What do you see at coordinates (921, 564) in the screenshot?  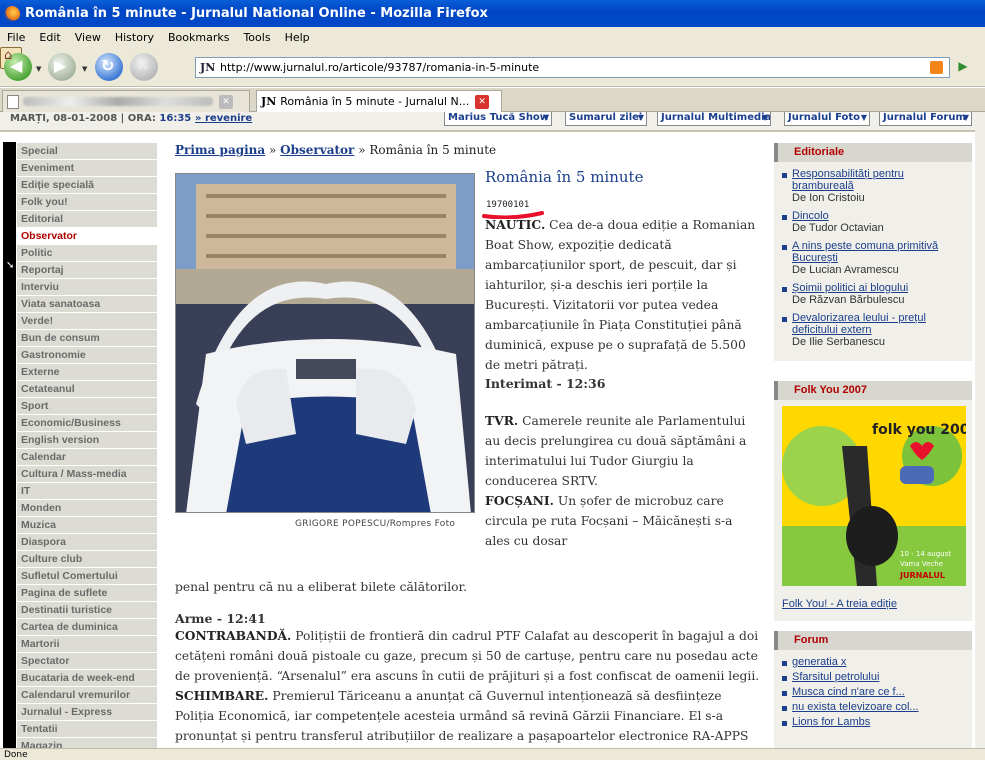 I see `poster-place-text: Vama Veche` at bounding box center [921, 564].